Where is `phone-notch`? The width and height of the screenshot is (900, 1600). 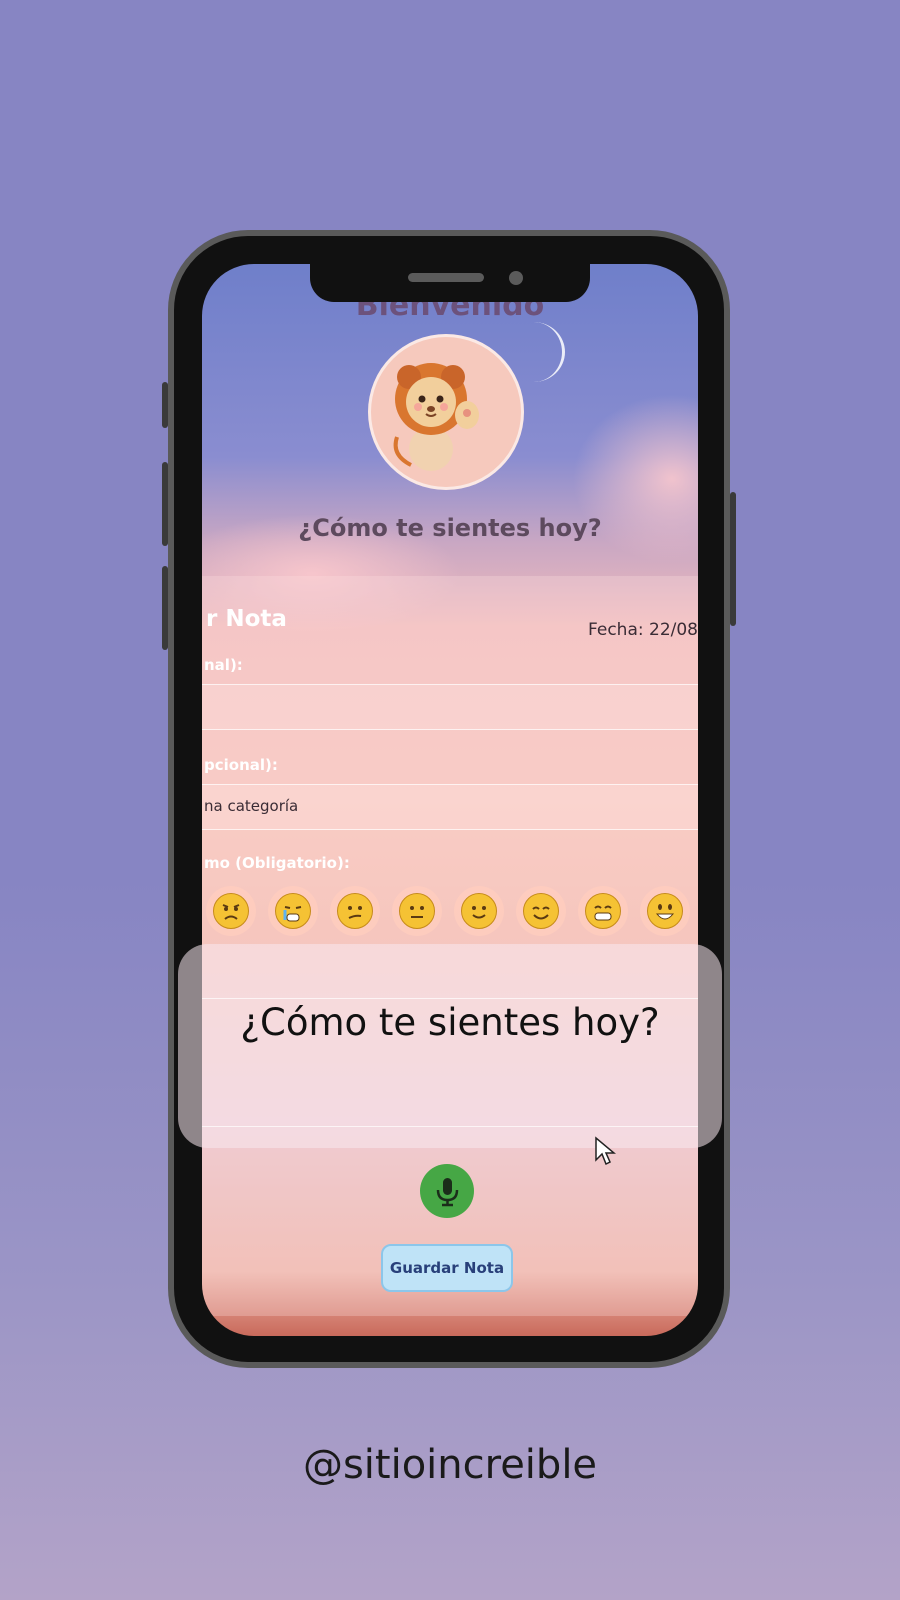
phone-notch is located at coordinates (450, 283).